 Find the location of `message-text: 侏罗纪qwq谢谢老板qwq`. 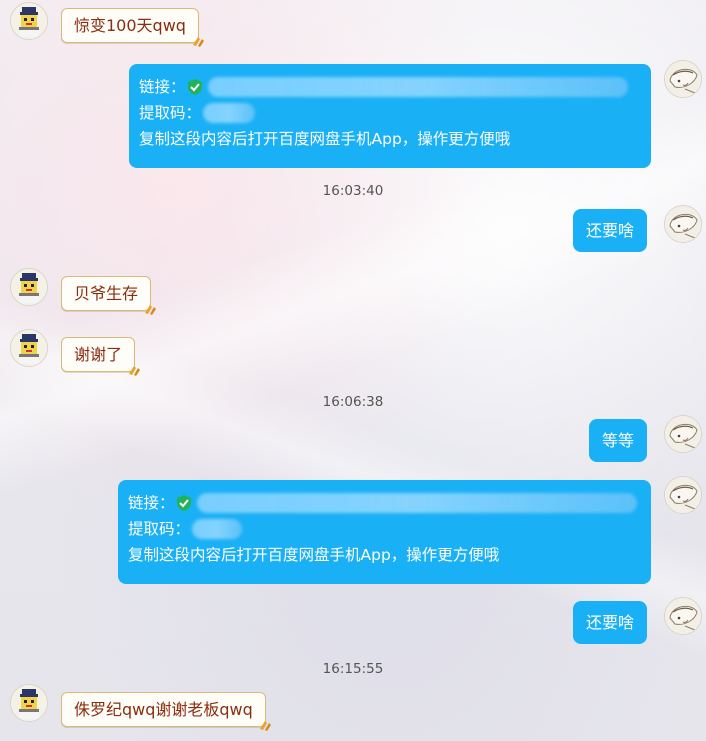

message-text: 侏罗纪qwq谢谢老板qwq is located at coordinates (163, 709).